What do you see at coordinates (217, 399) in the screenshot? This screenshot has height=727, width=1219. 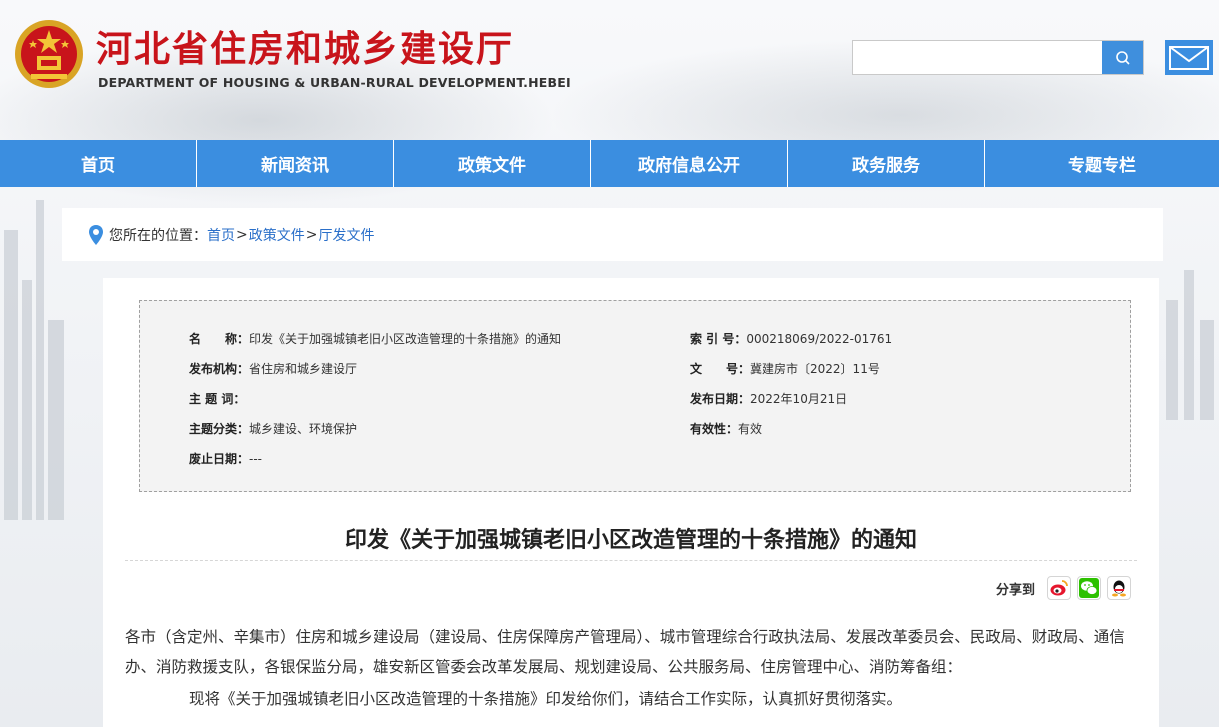 I see `meta-keywords: 主 题 词：` at bounding box center [217, 399].